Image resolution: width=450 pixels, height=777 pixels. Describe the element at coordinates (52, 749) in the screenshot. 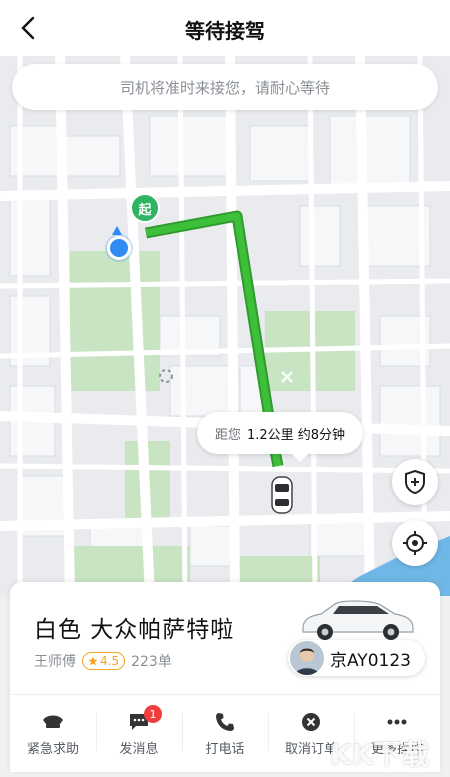

I see `action-label: 紧急求助` at that location.